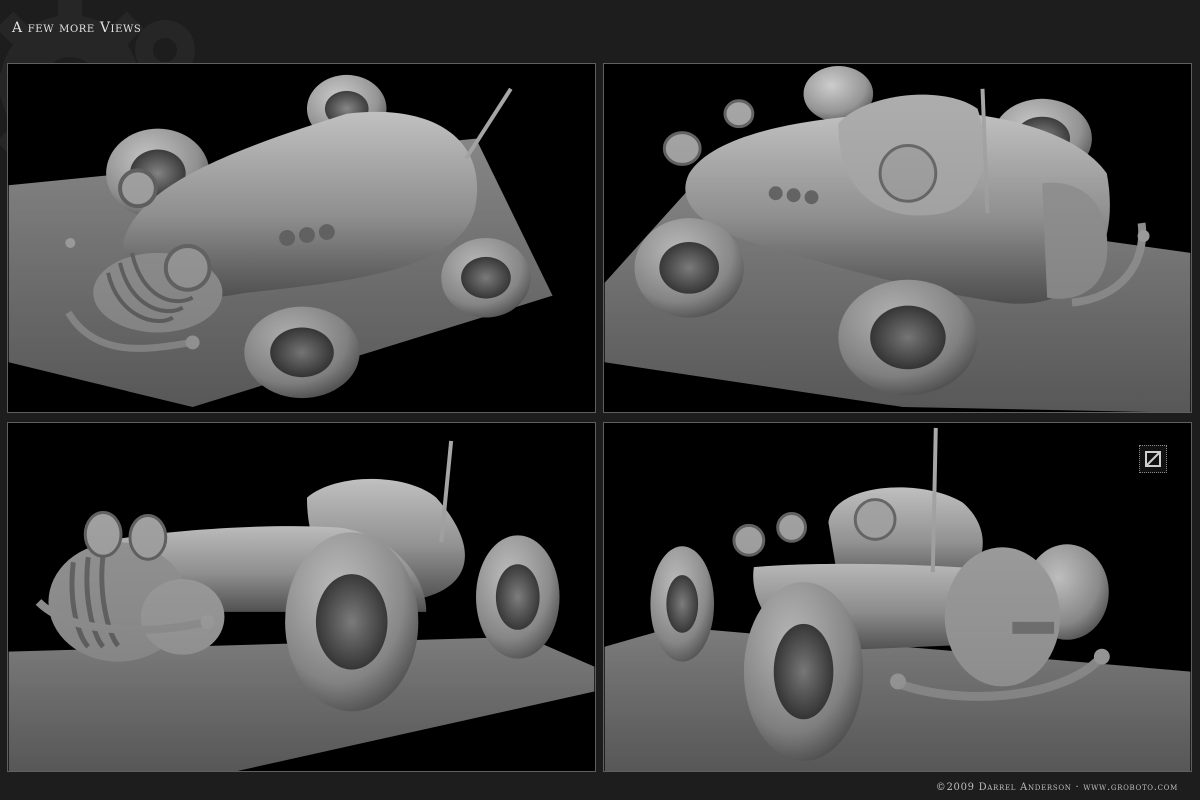 The height and width of the screenshot is (800, 1200). Describe the element at coordinates (1153, 459) in the screenshot. I see `groboto-logo-icon` at that location.